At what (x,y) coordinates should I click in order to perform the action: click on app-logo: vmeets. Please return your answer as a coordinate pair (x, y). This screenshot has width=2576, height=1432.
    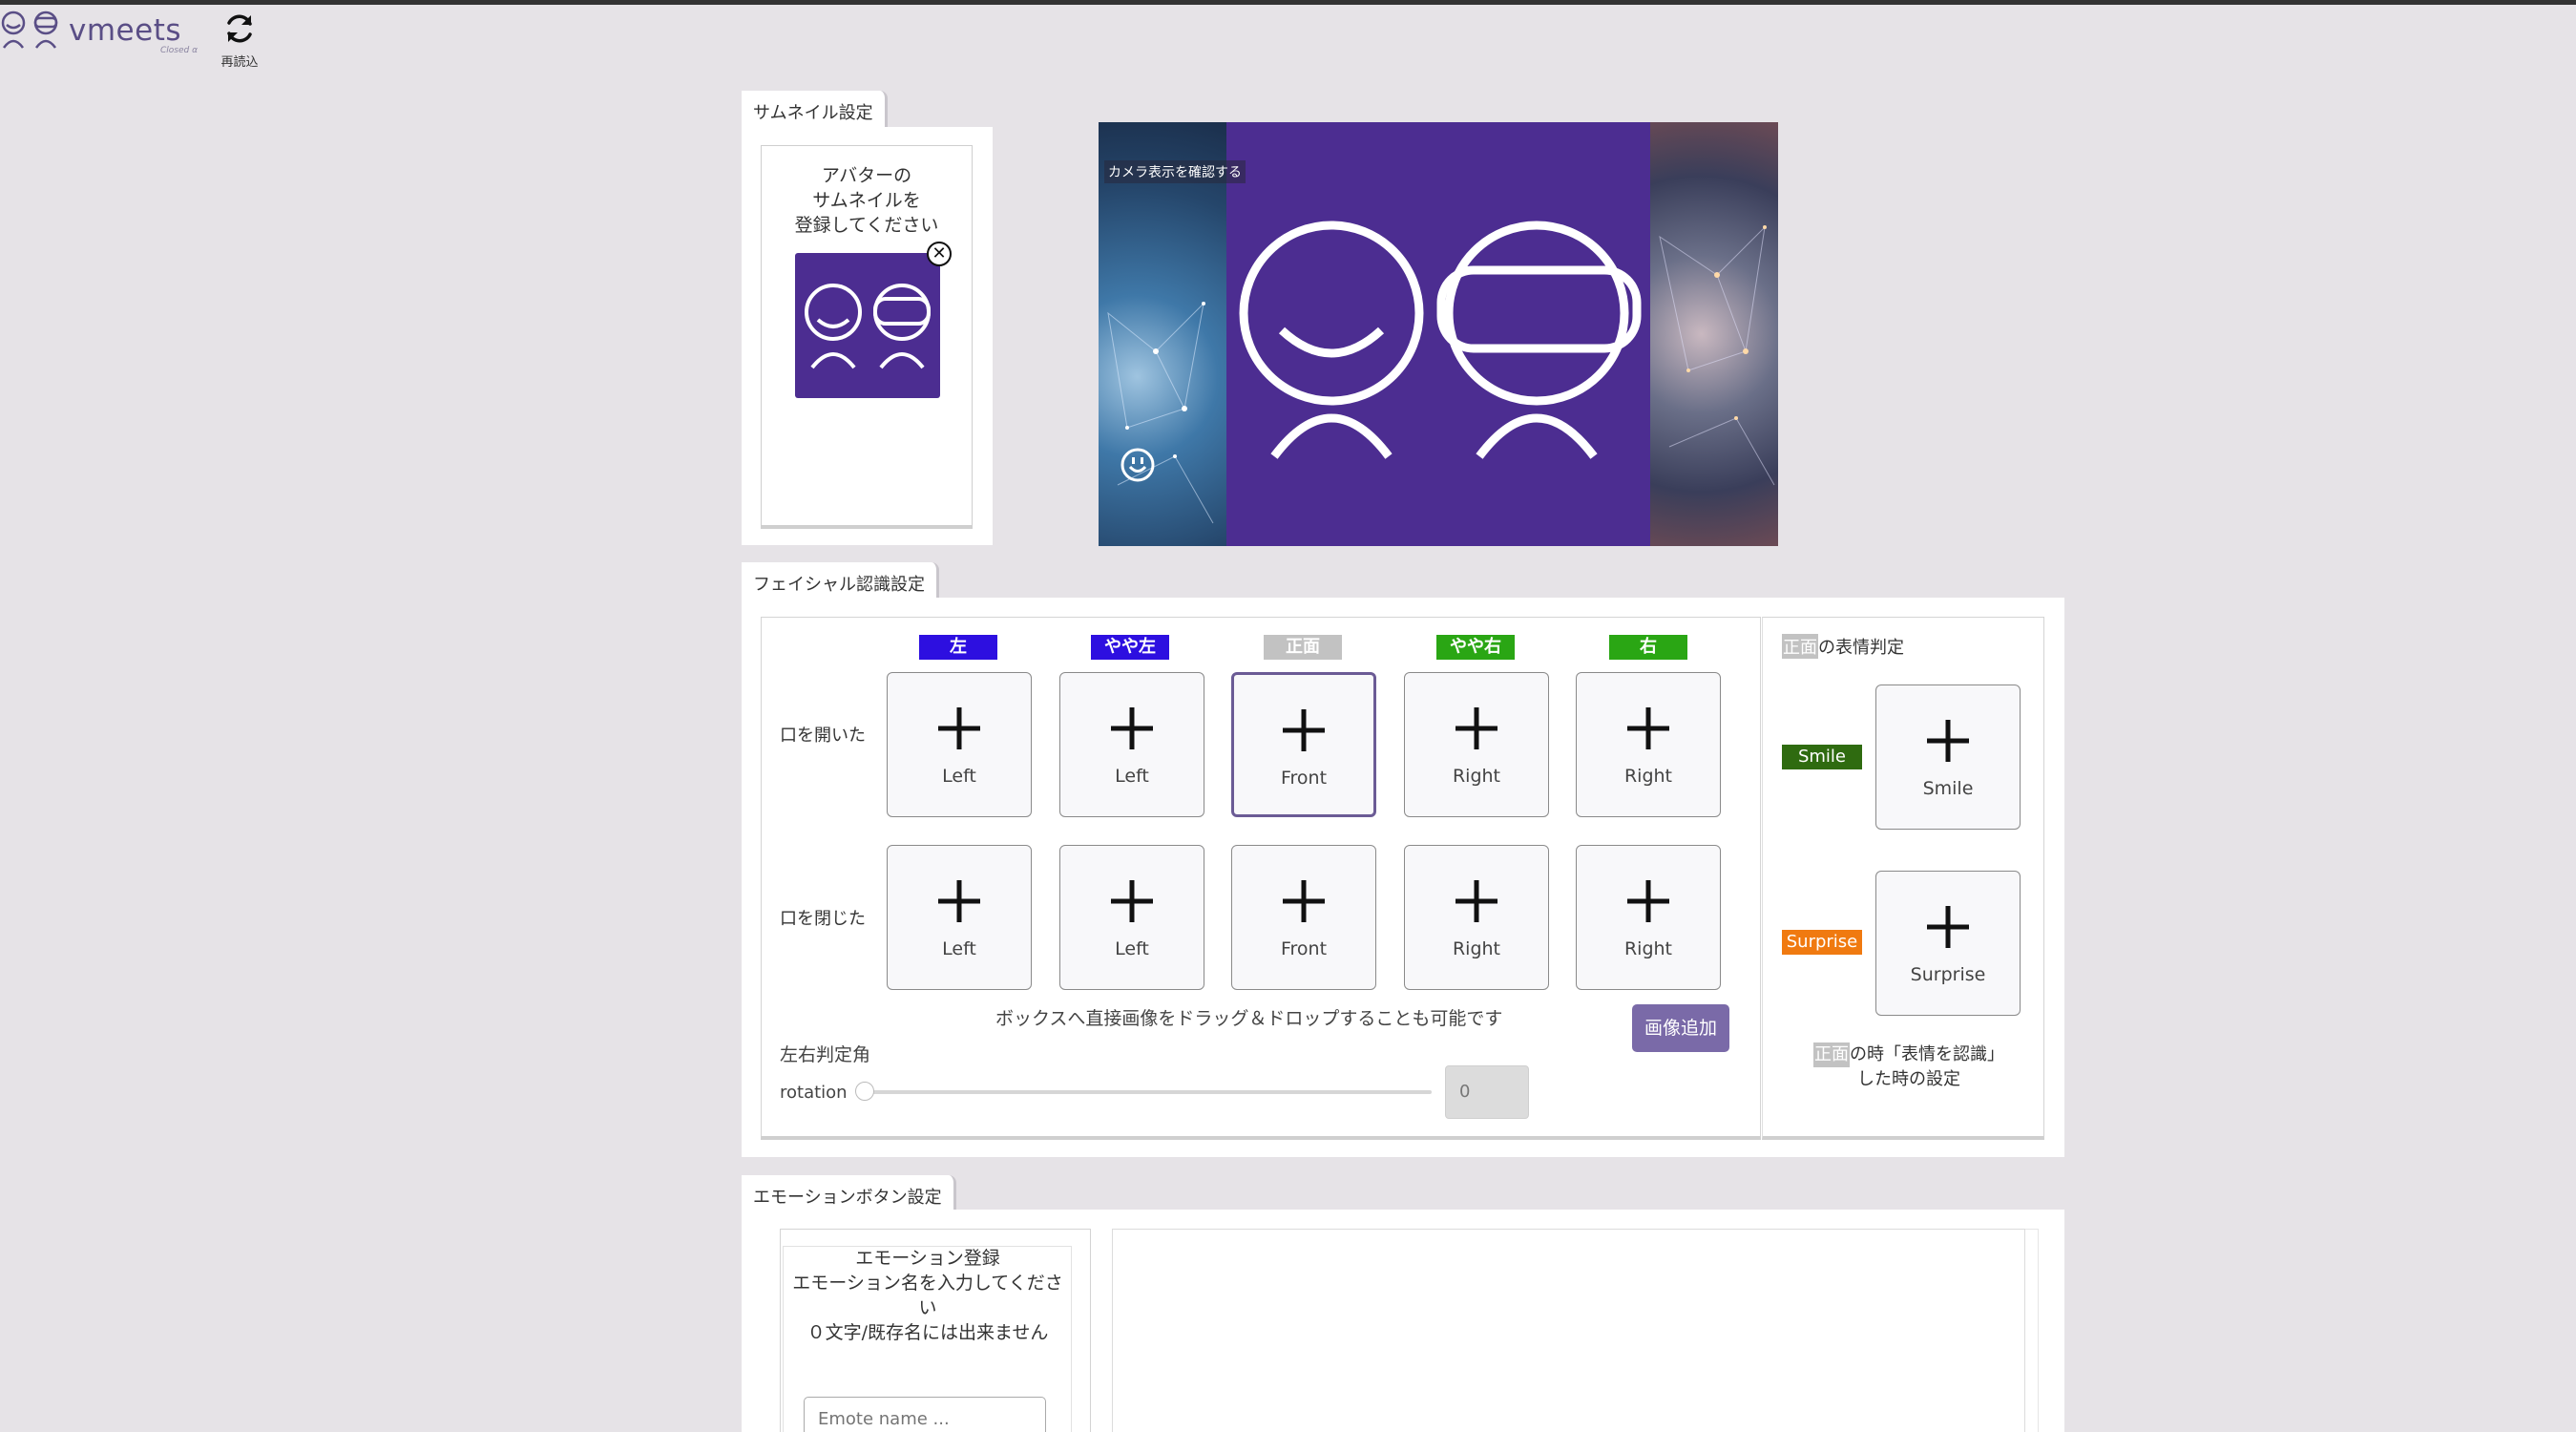
    Looking at the image, I should click on (90, 29).